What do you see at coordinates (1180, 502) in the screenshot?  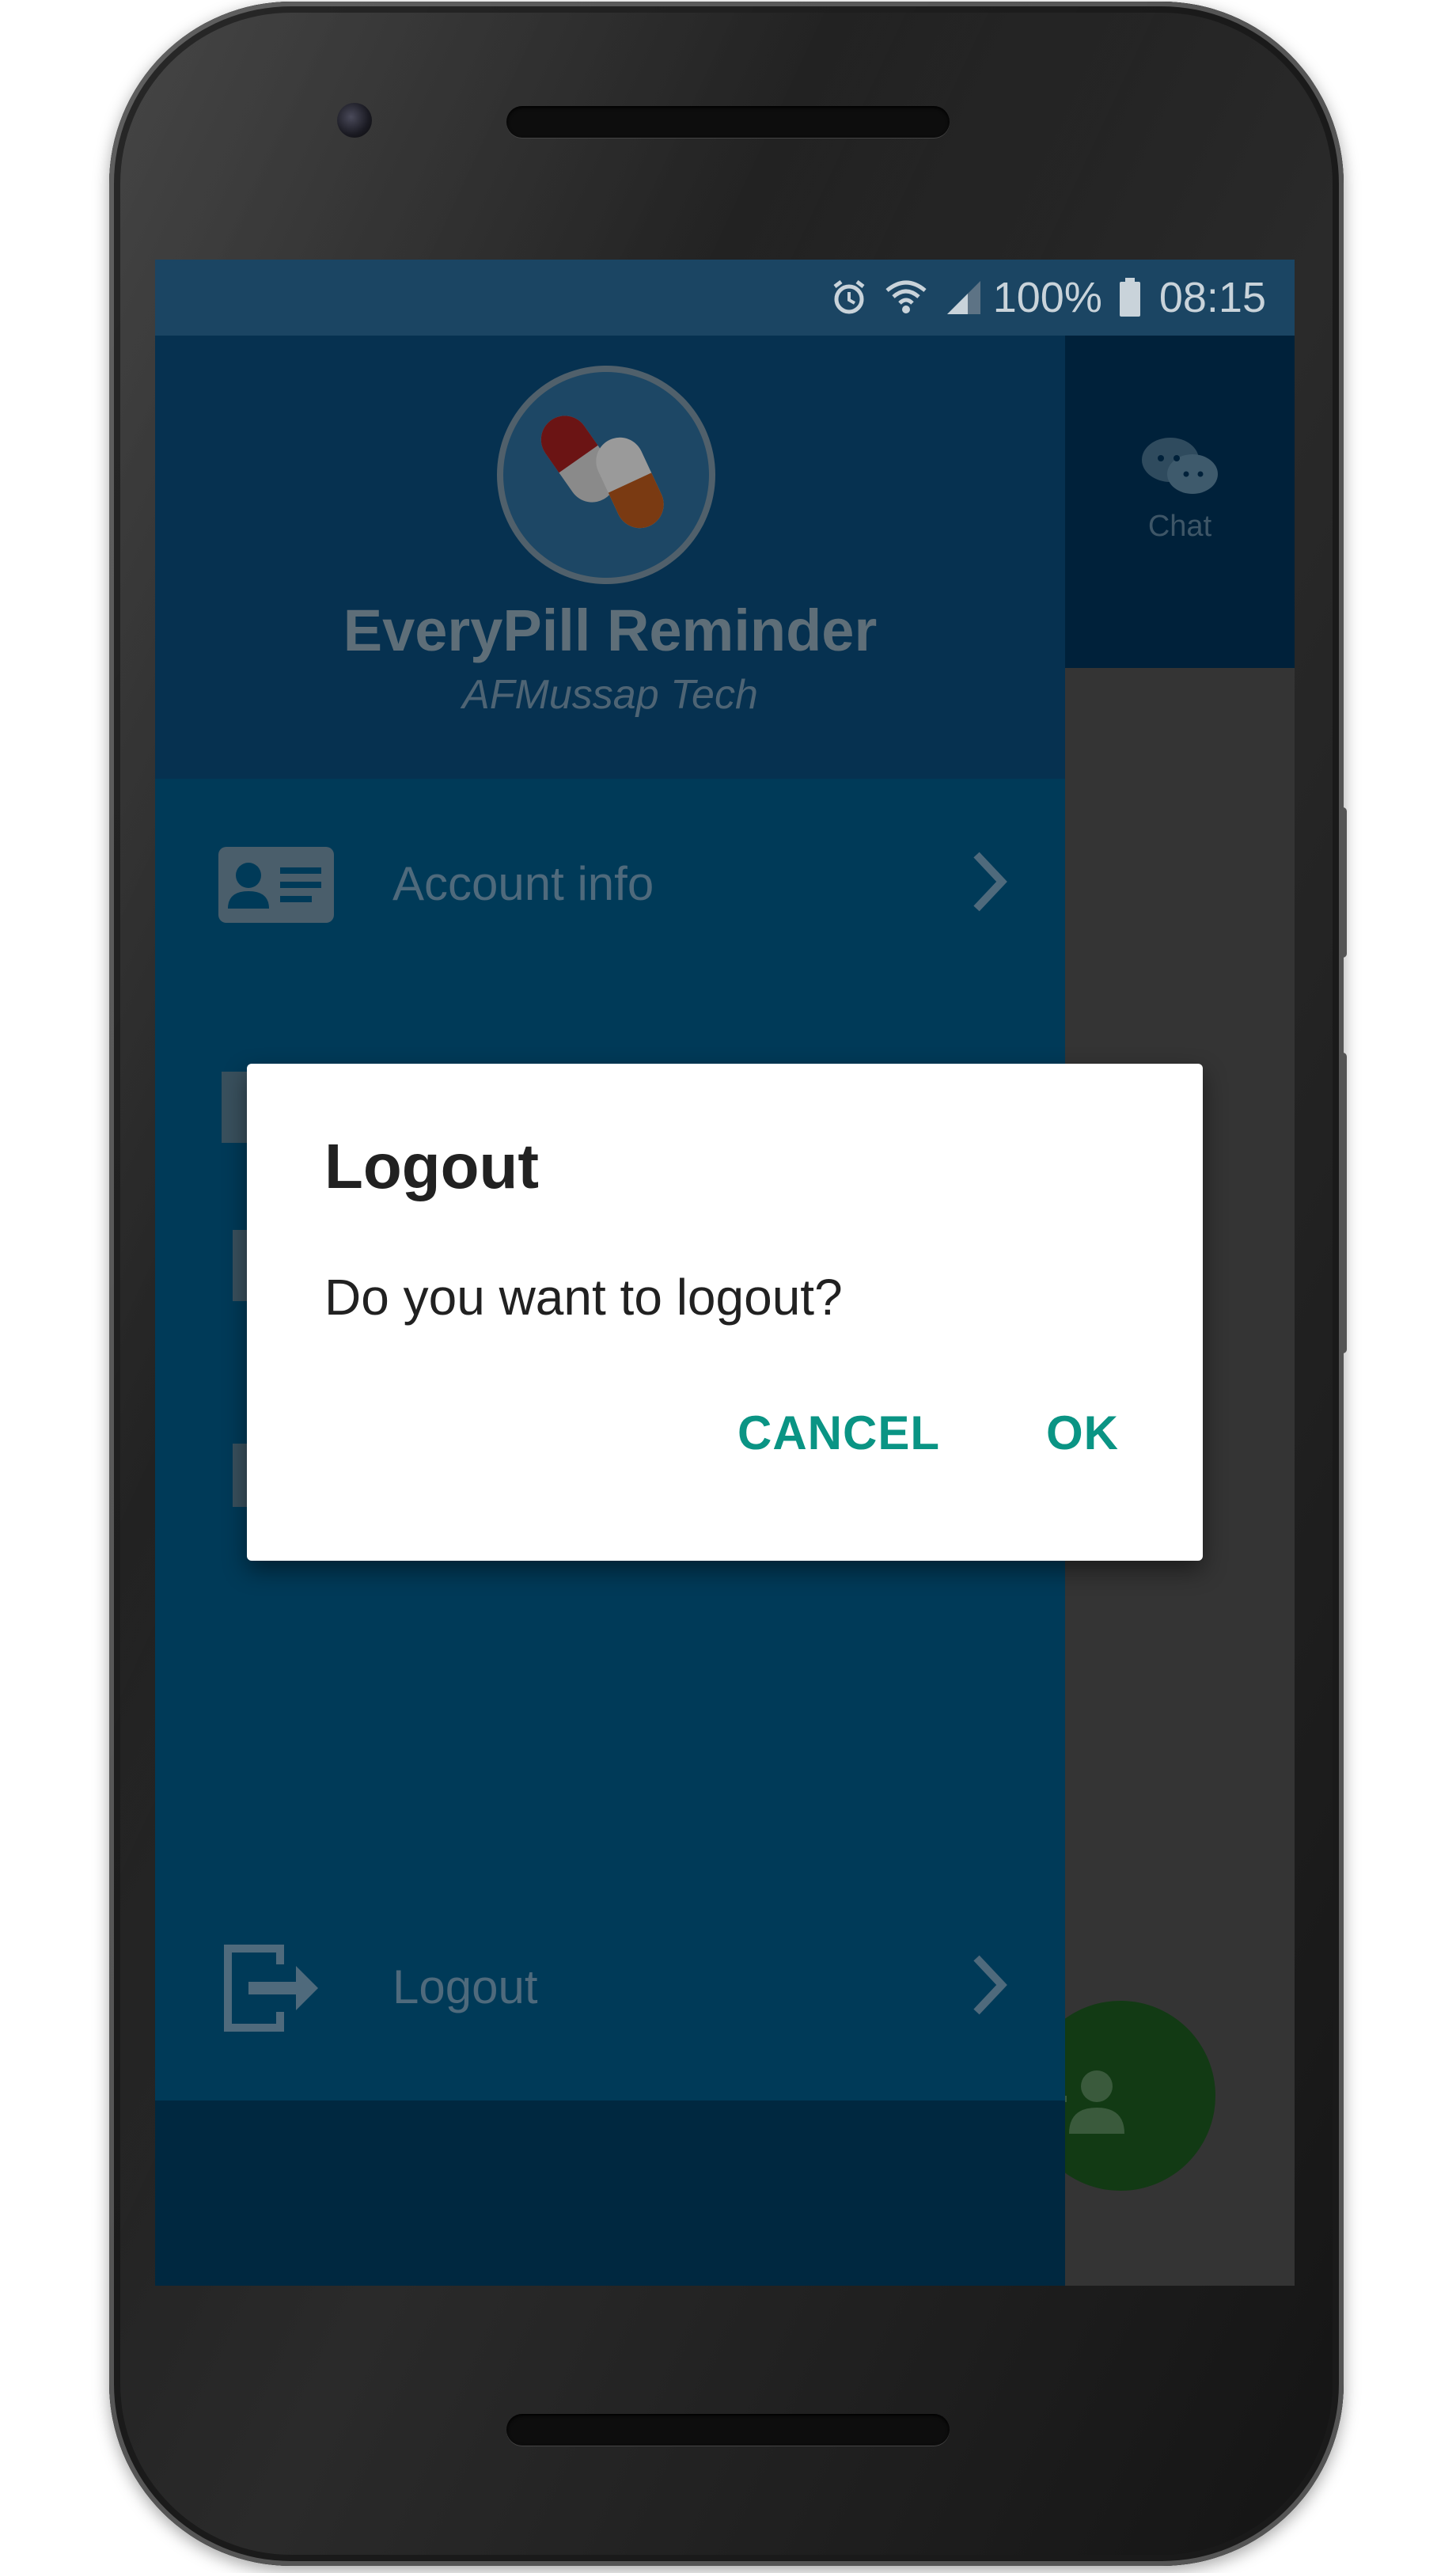 I see `tab-bar: Chat` at bounding box center [1180, 502].